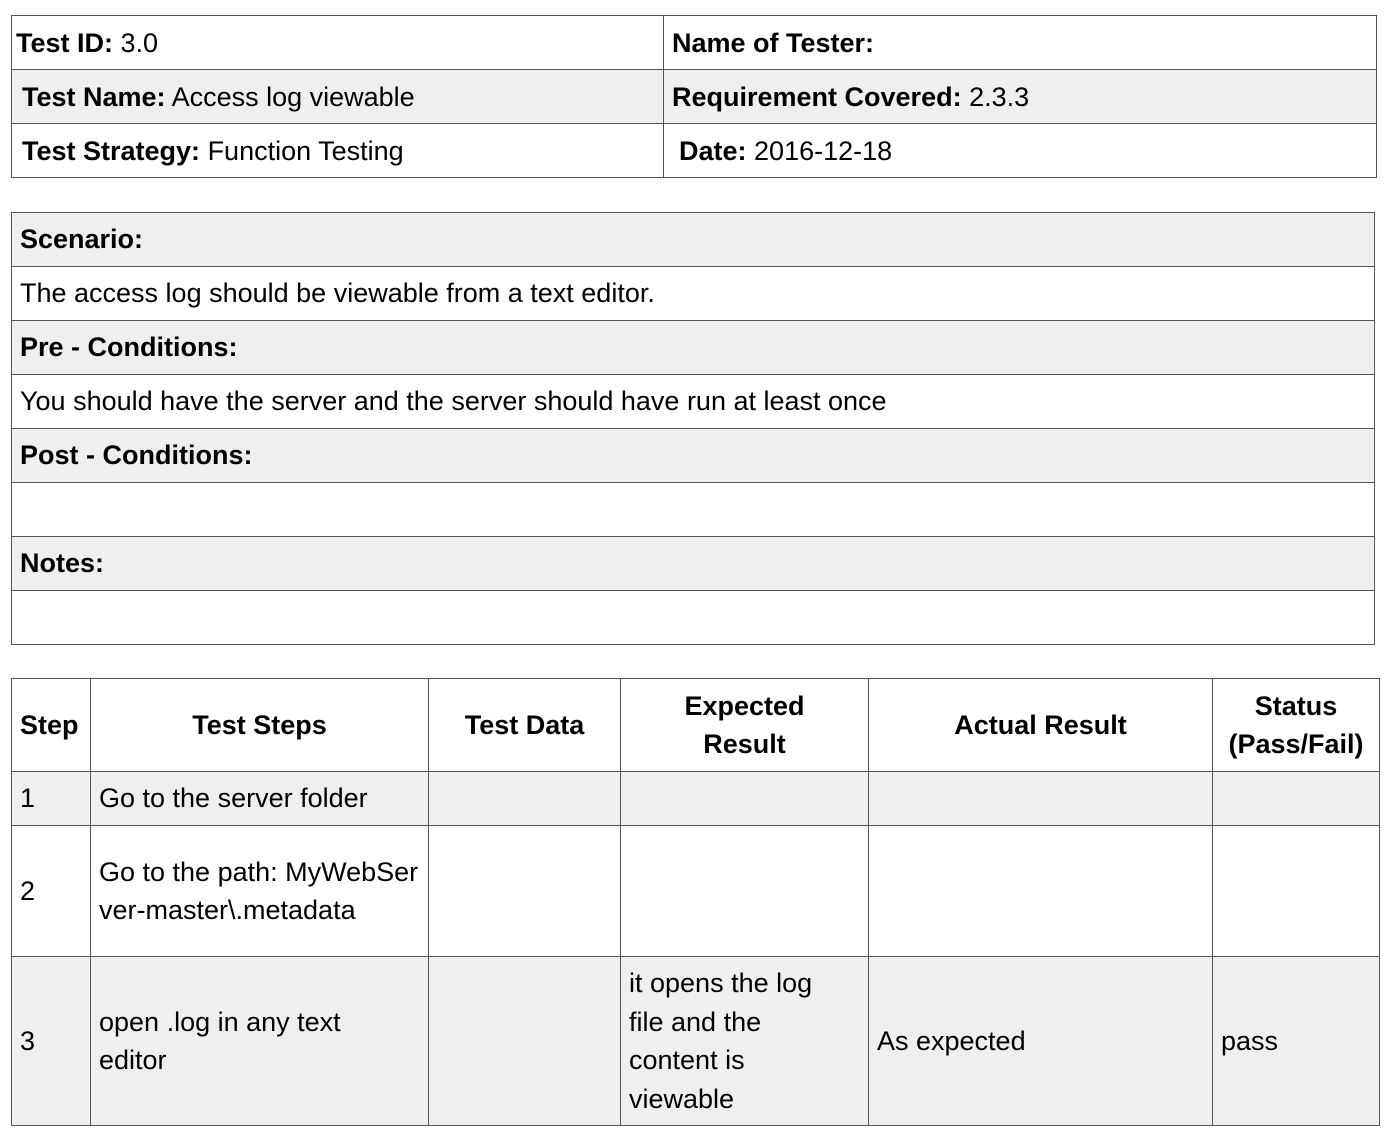 The height and width of the screenshot is (1139, 1388). What do you see at coordinates (744, 725) in the screenshot?
I see `col-header-expected-result: Expected Result` at bounding box center [744, 725].